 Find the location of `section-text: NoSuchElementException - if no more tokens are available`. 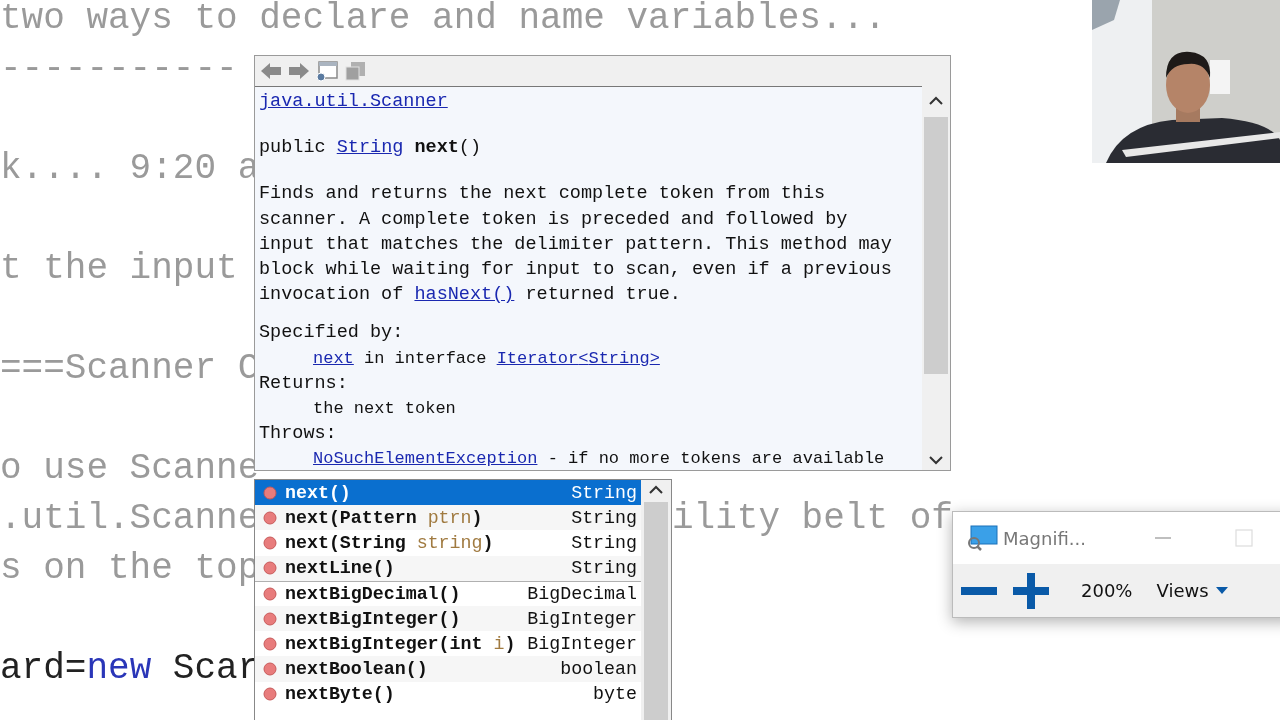

section-text: NoSuchElementException - if no more tokens are available is located at coordinates (599, 459).